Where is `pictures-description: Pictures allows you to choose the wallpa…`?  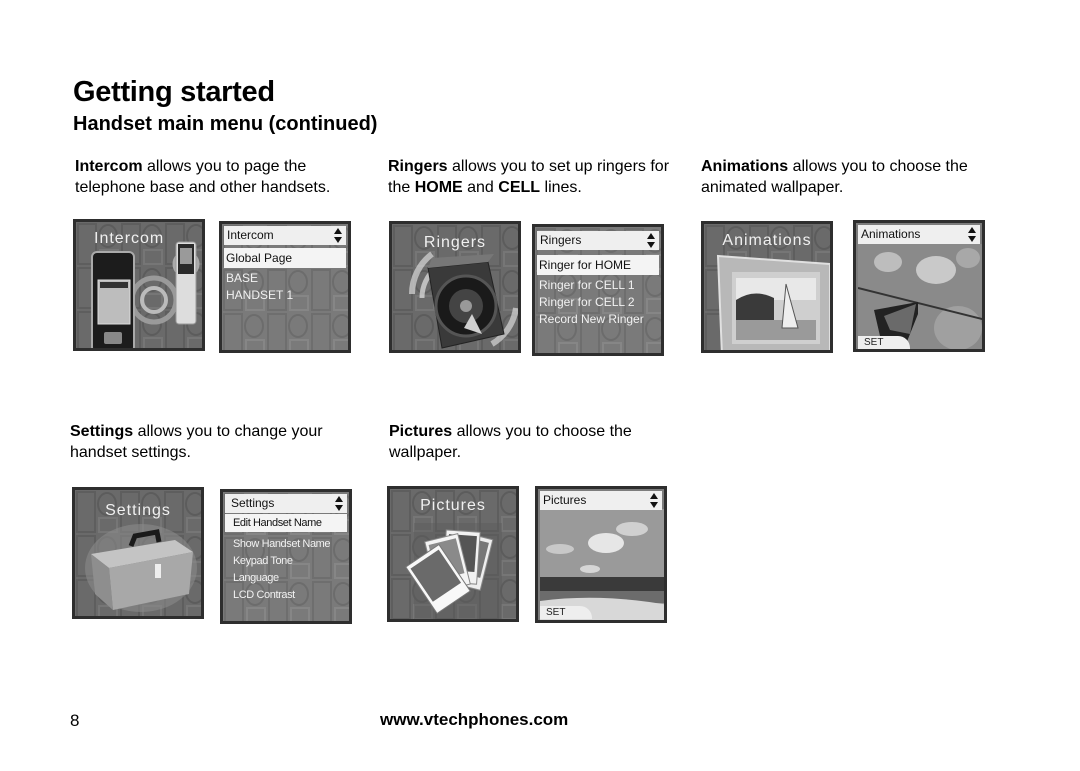 pictures-description: Pictures allows you to choose the wallpa… is located at coordinates (534, 442).